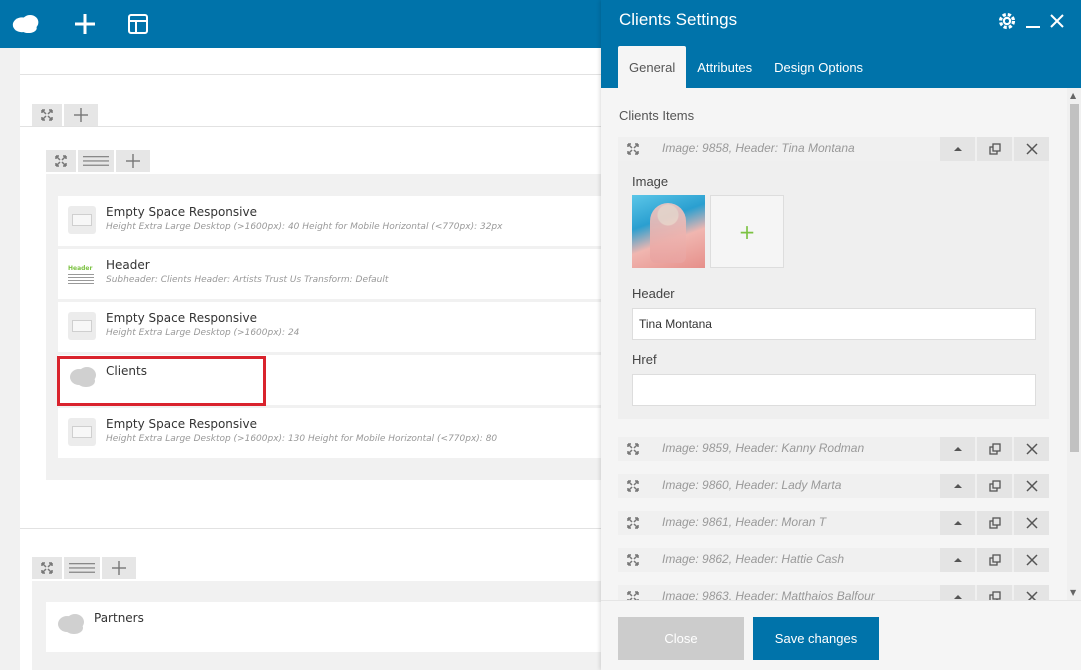  I want to click on href-label: Href, so click(644, 359).